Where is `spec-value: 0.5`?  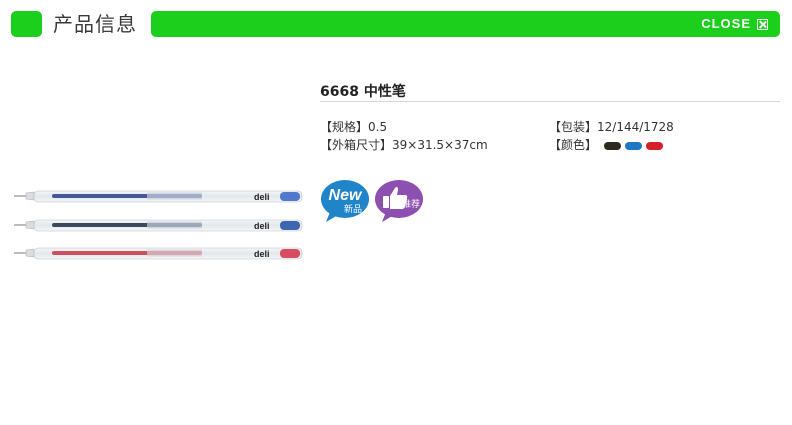
spec-value: 0.5 is located at coordinates (378, 127).